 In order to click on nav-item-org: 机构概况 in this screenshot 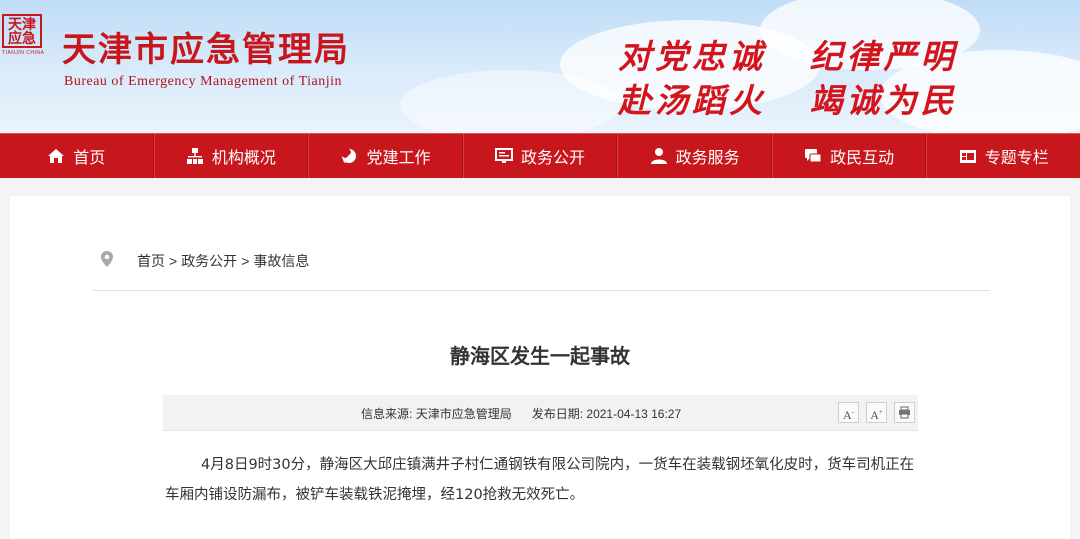, I will do `click(231, 156)`.